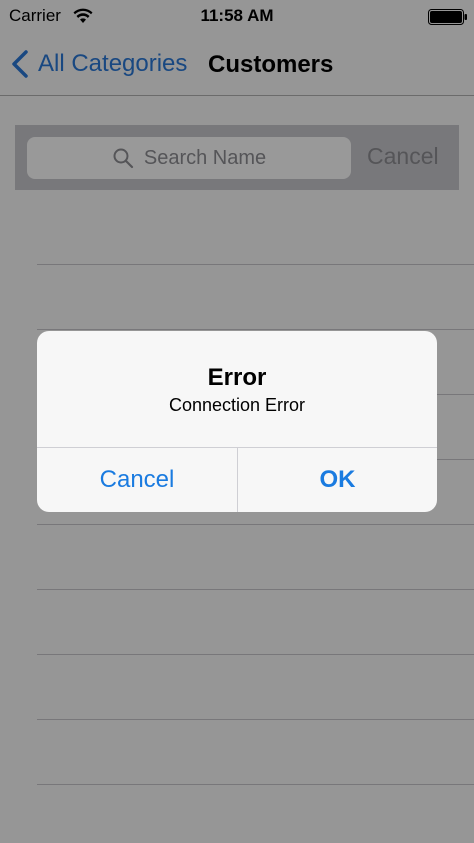 Image resolution: width=474 pixels, height=843 pixels. Describe the element at coordinates (137, 480) in the screenshot. I see `alert-cancel-button: Cancel` at that location.